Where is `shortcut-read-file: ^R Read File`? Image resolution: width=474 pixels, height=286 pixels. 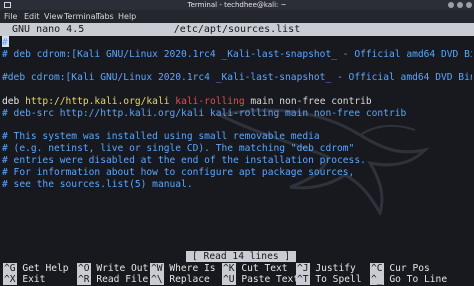
shortcut-read-file: ^R Read File is located at coordinates (112, 279).